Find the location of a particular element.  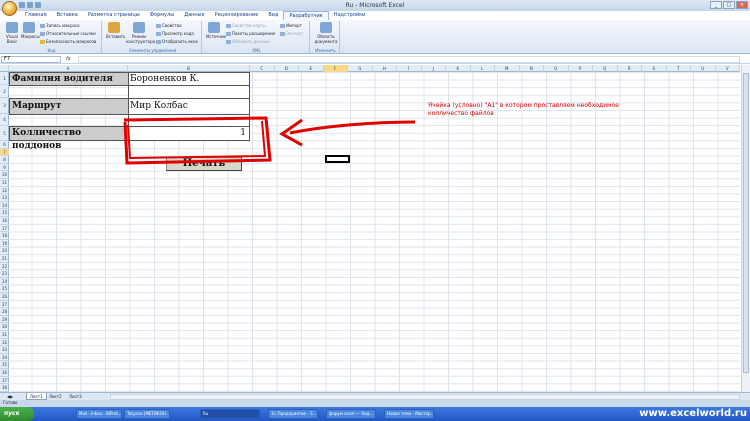

column-header: H is located at coordinates (385, 68).